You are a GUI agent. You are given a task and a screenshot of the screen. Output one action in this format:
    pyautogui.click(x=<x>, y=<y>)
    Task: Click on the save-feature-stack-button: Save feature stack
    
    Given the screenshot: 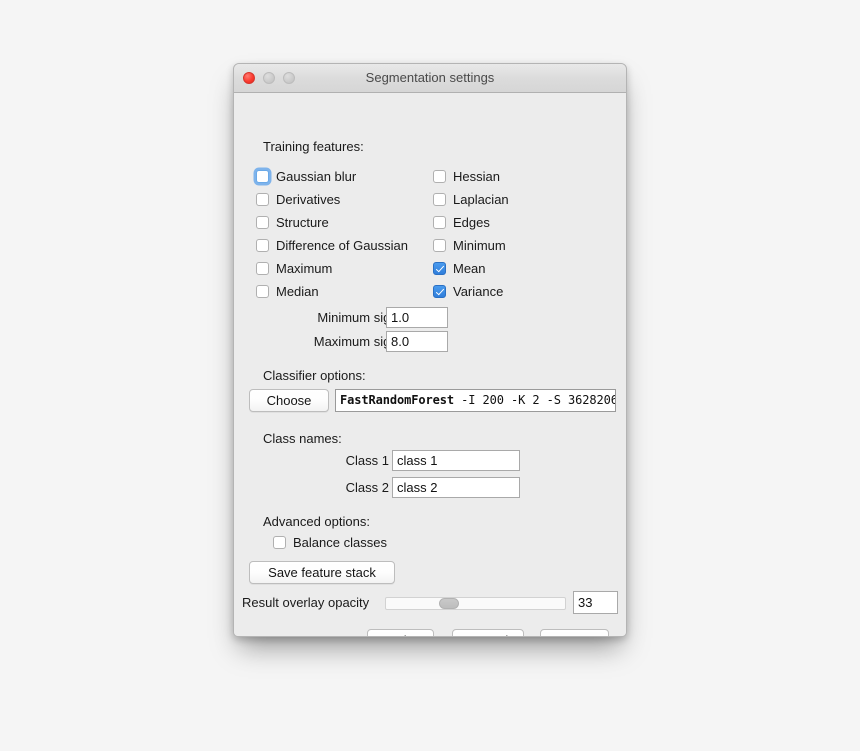 What is the action you would take?
    pyautogui.click(x=322, y=572)
    